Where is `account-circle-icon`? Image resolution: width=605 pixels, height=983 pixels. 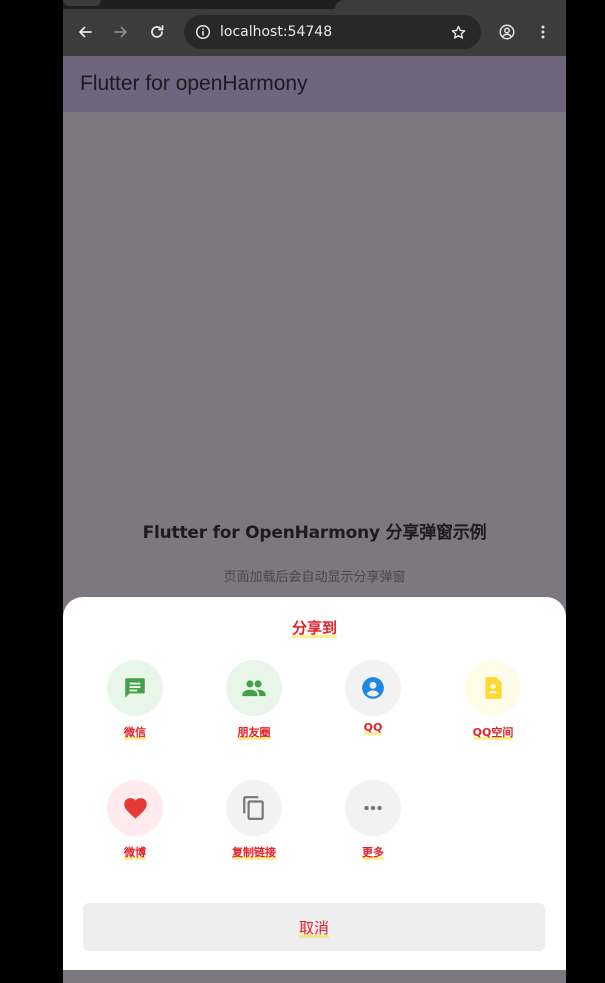 account-circle-icon is located at coordinates (373, 688).